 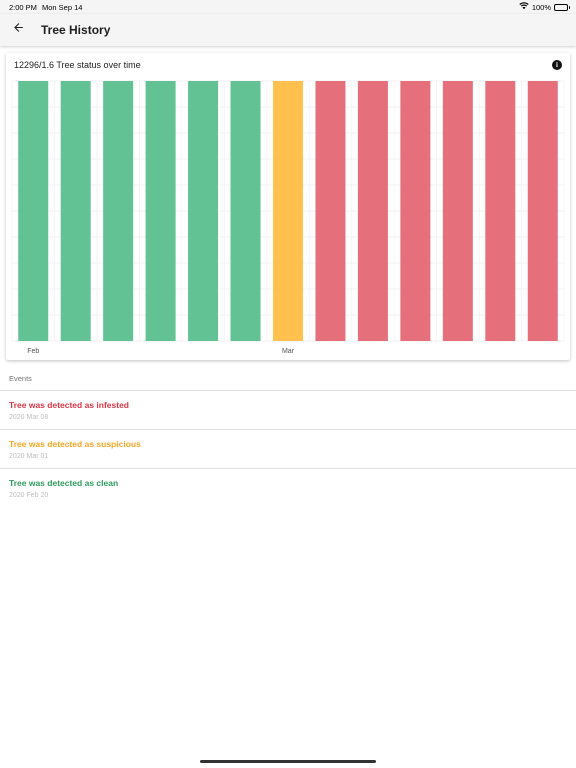 What do you see at coordinates (562, 7) in the screenshot?
I see `battery-icon` at bounding box center [562, 7].